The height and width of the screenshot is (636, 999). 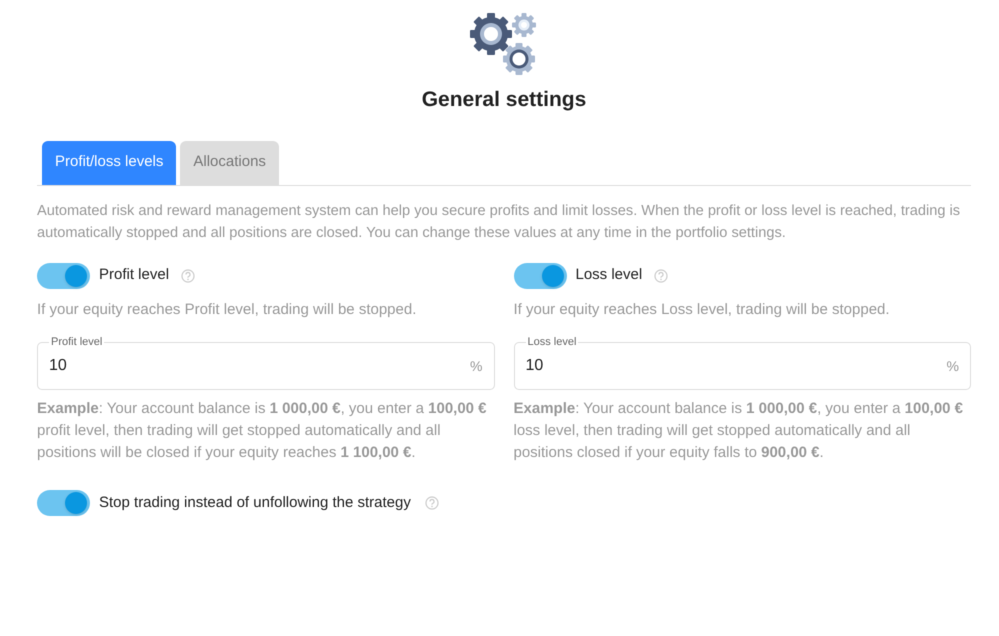 What do you see at coordinates (227, 310) in the screenshot?
I see `hint-text: If your equity reaches Profit level, trading will be stopped.` at bounding box center [227, 310].